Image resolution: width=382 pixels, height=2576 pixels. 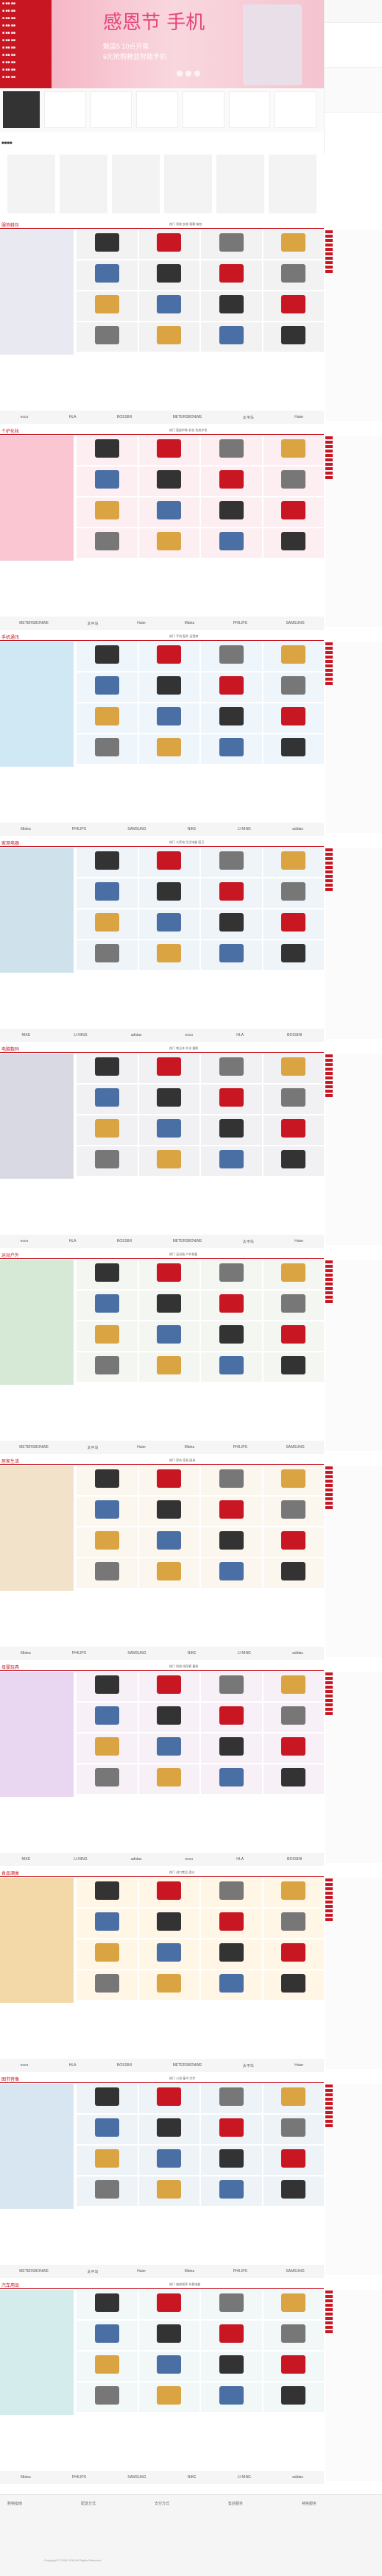 I want to click on footer-col: 售后服务, so click(x=236, y=2503).